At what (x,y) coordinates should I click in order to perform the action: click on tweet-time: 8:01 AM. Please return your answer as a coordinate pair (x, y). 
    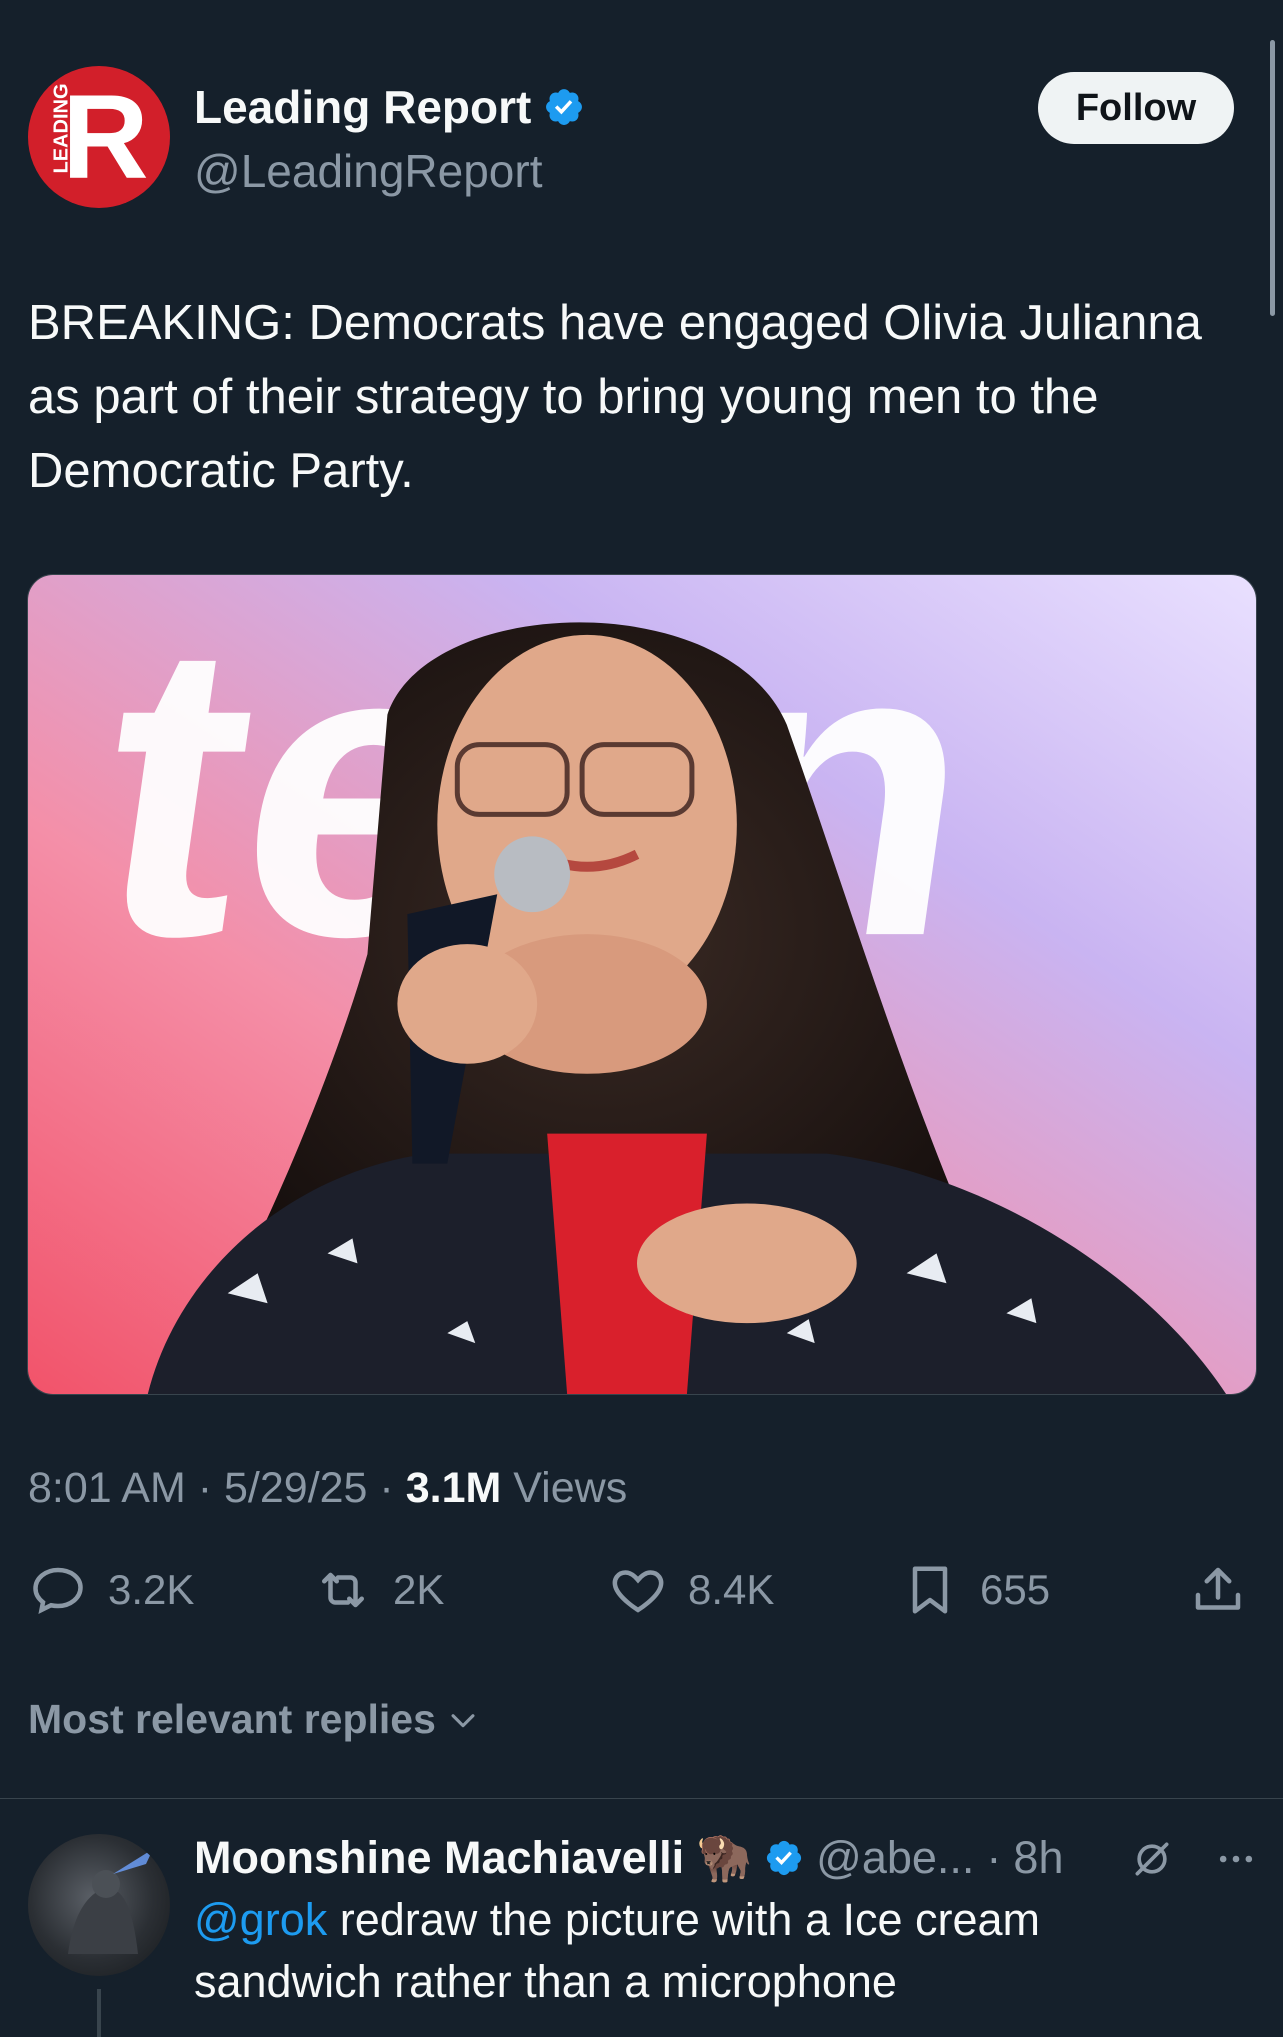
    Looking at the image, I should click on (107, 1488).